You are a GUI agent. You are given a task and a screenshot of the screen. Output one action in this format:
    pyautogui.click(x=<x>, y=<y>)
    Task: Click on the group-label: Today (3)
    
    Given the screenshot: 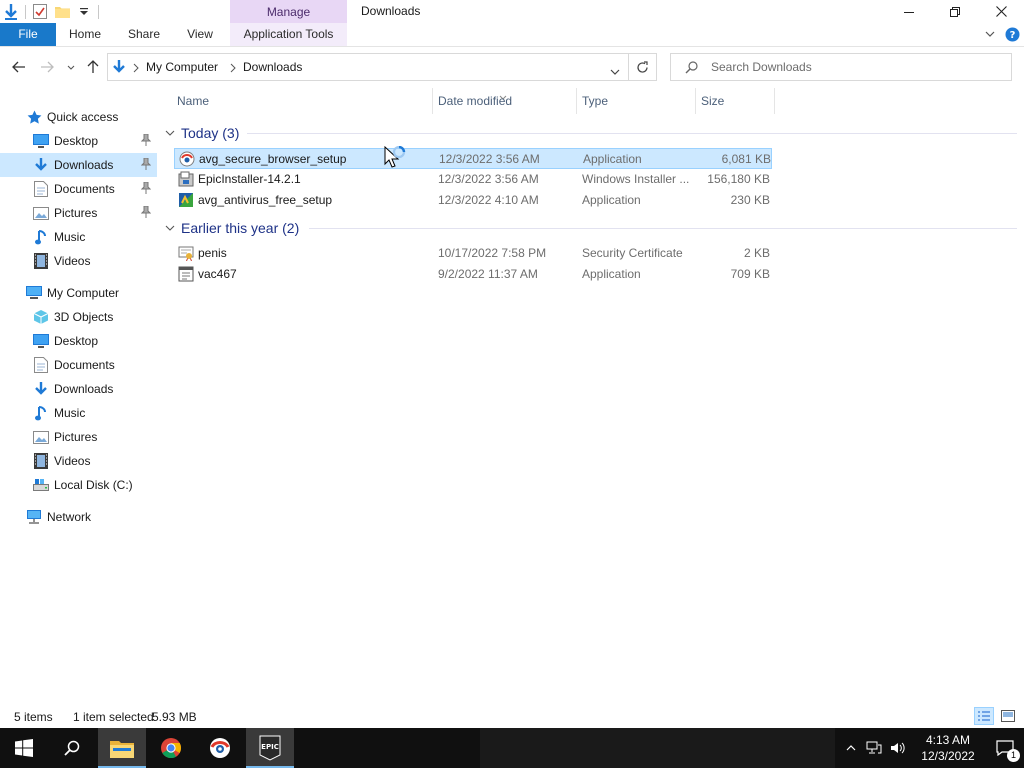 What is the action you would take?
    pyautogui.click(x=210, y=133)
    